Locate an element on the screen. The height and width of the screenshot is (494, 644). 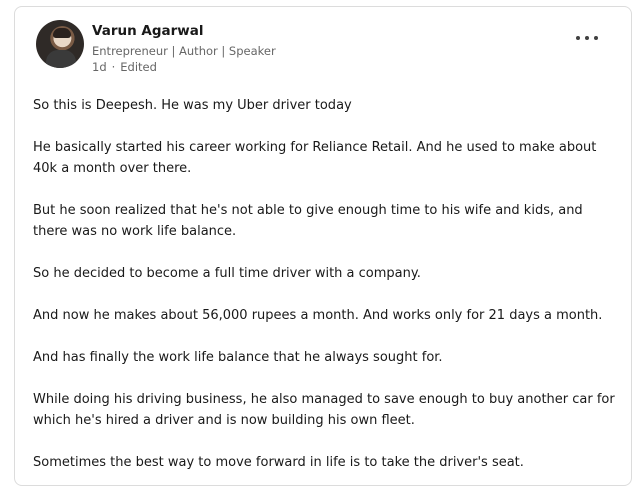
avatar-hair is located at coordinates (62, 33).